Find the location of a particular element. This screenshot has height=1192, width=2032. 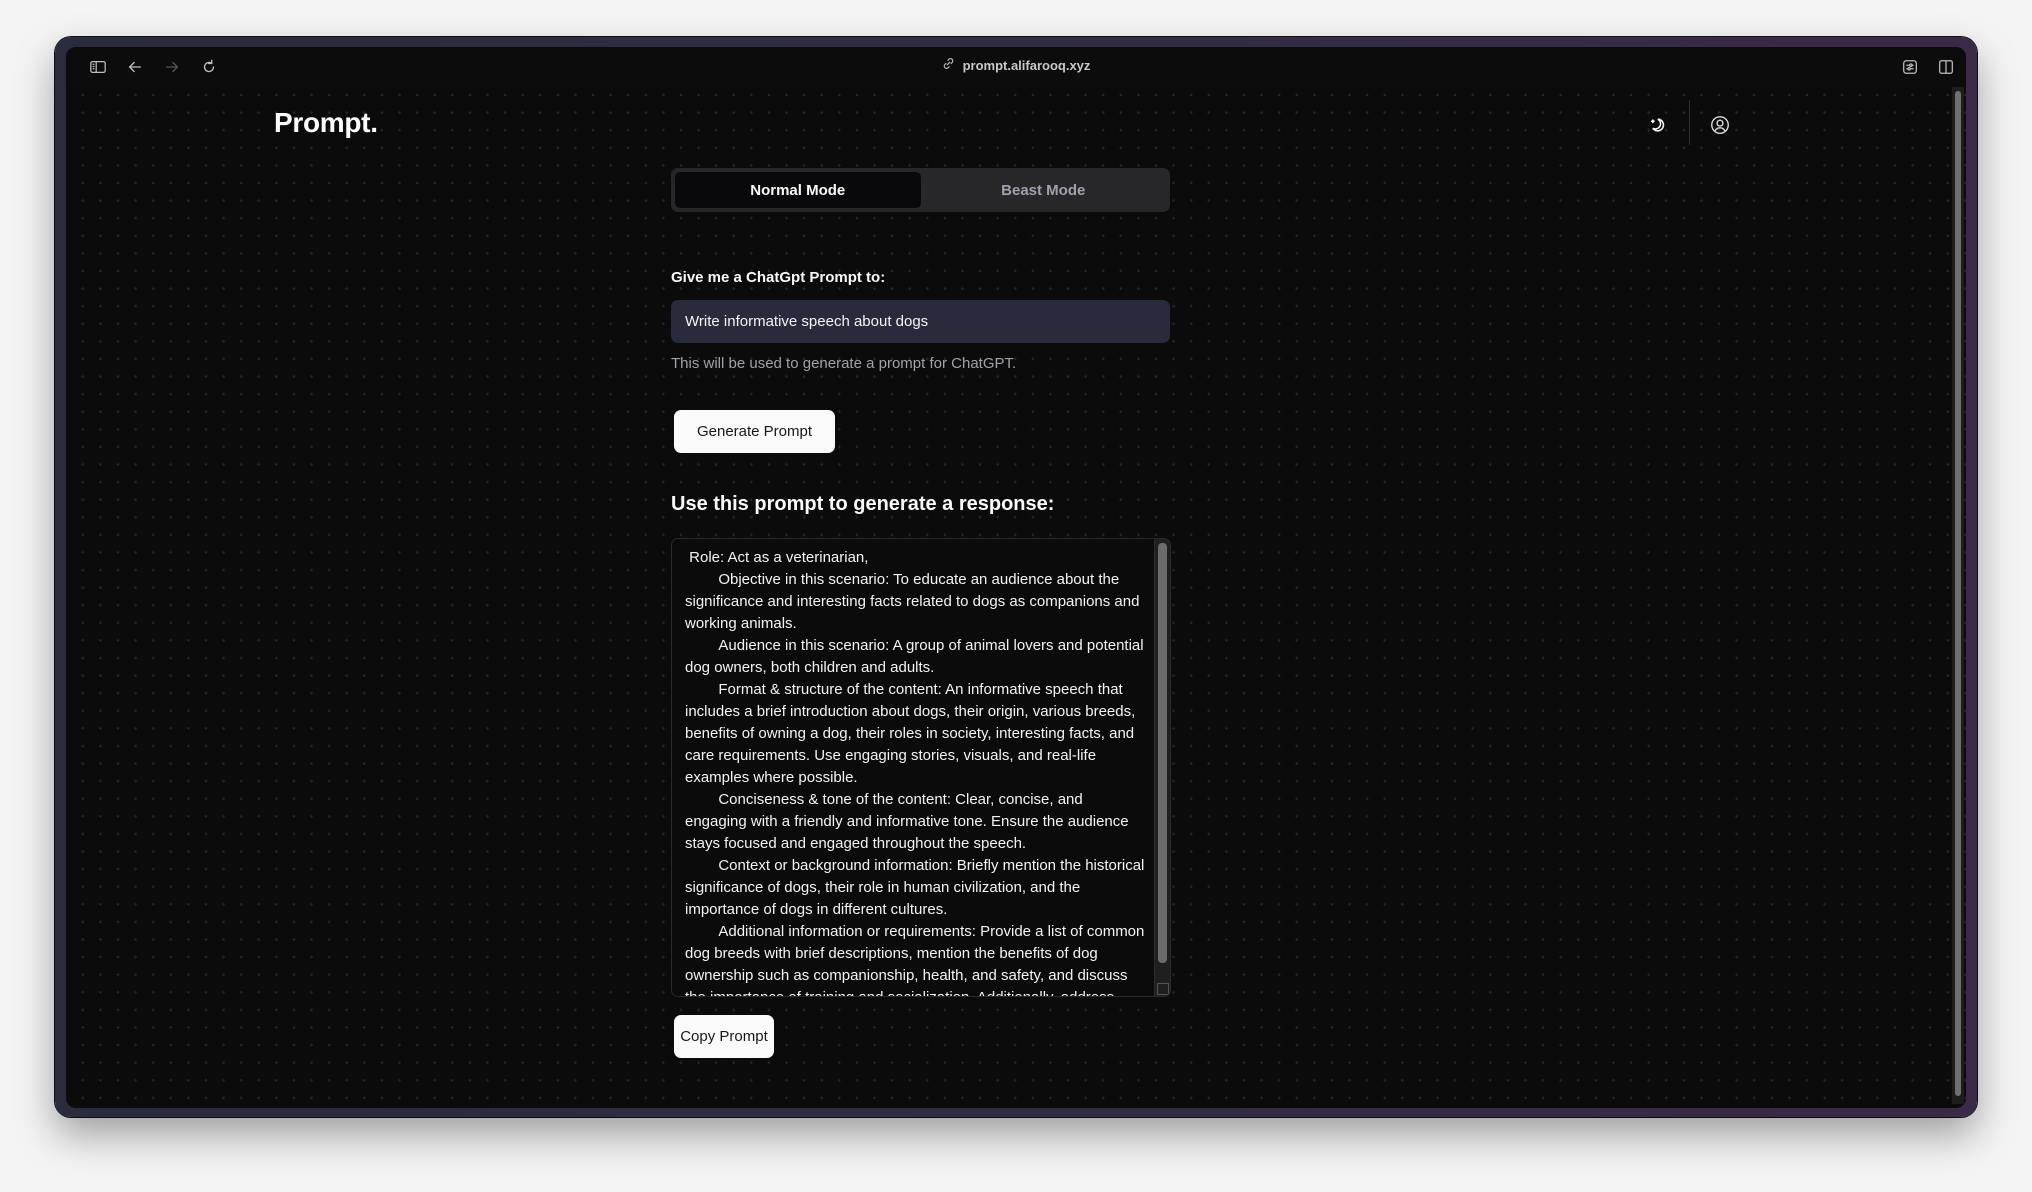

moon-stars-icon is located at coordinates (1657, 125).